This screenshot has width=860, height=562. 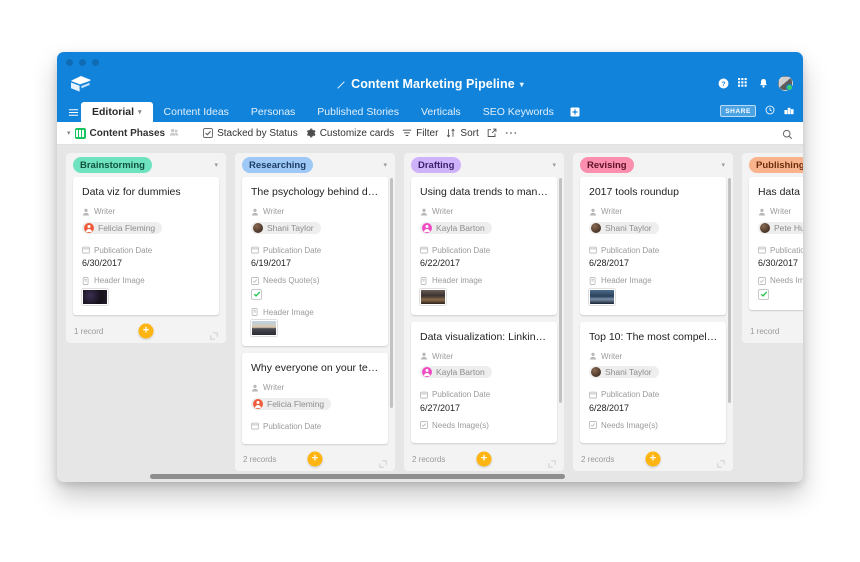 What do you see at coordinates (69, 62) in the screenshot?
I see `close-button` at bounding box center [69, 62].